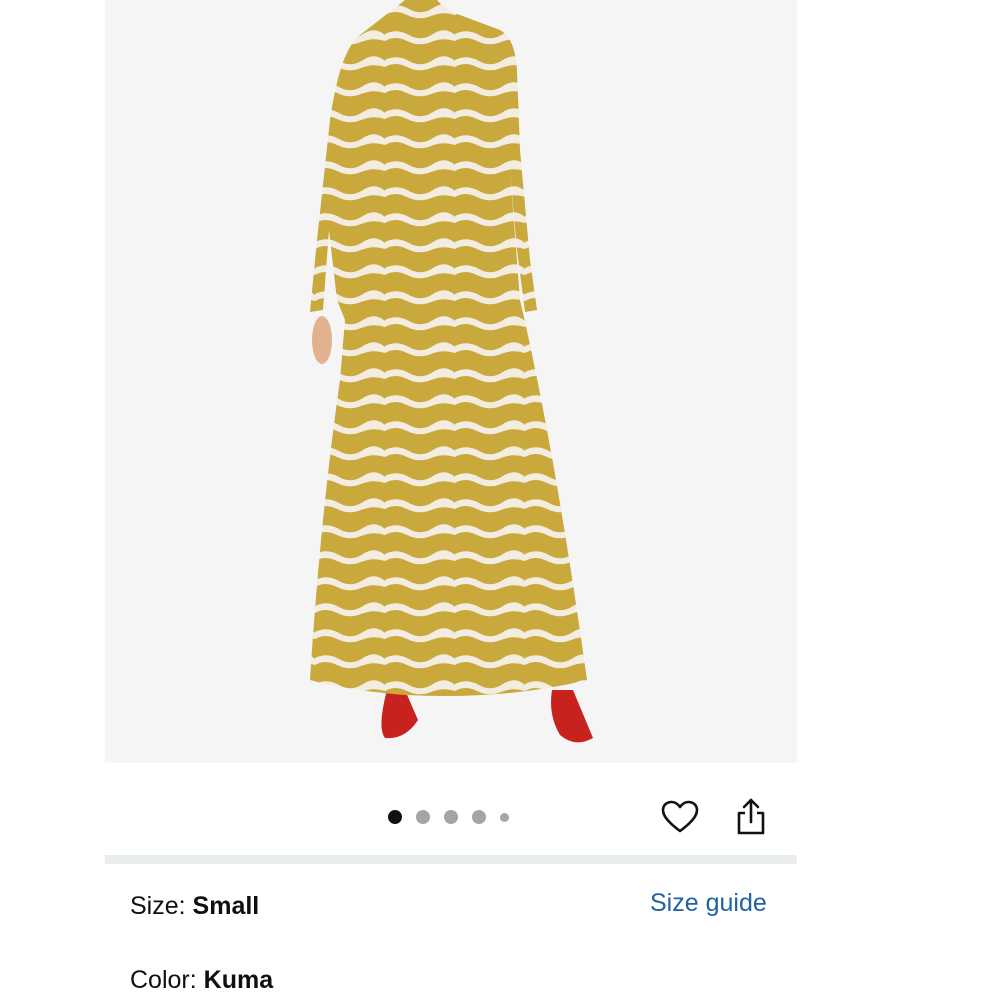  Describe the element at coordinates (451, 809) in the screenshot. I see `image-carousel-controls` at that location.